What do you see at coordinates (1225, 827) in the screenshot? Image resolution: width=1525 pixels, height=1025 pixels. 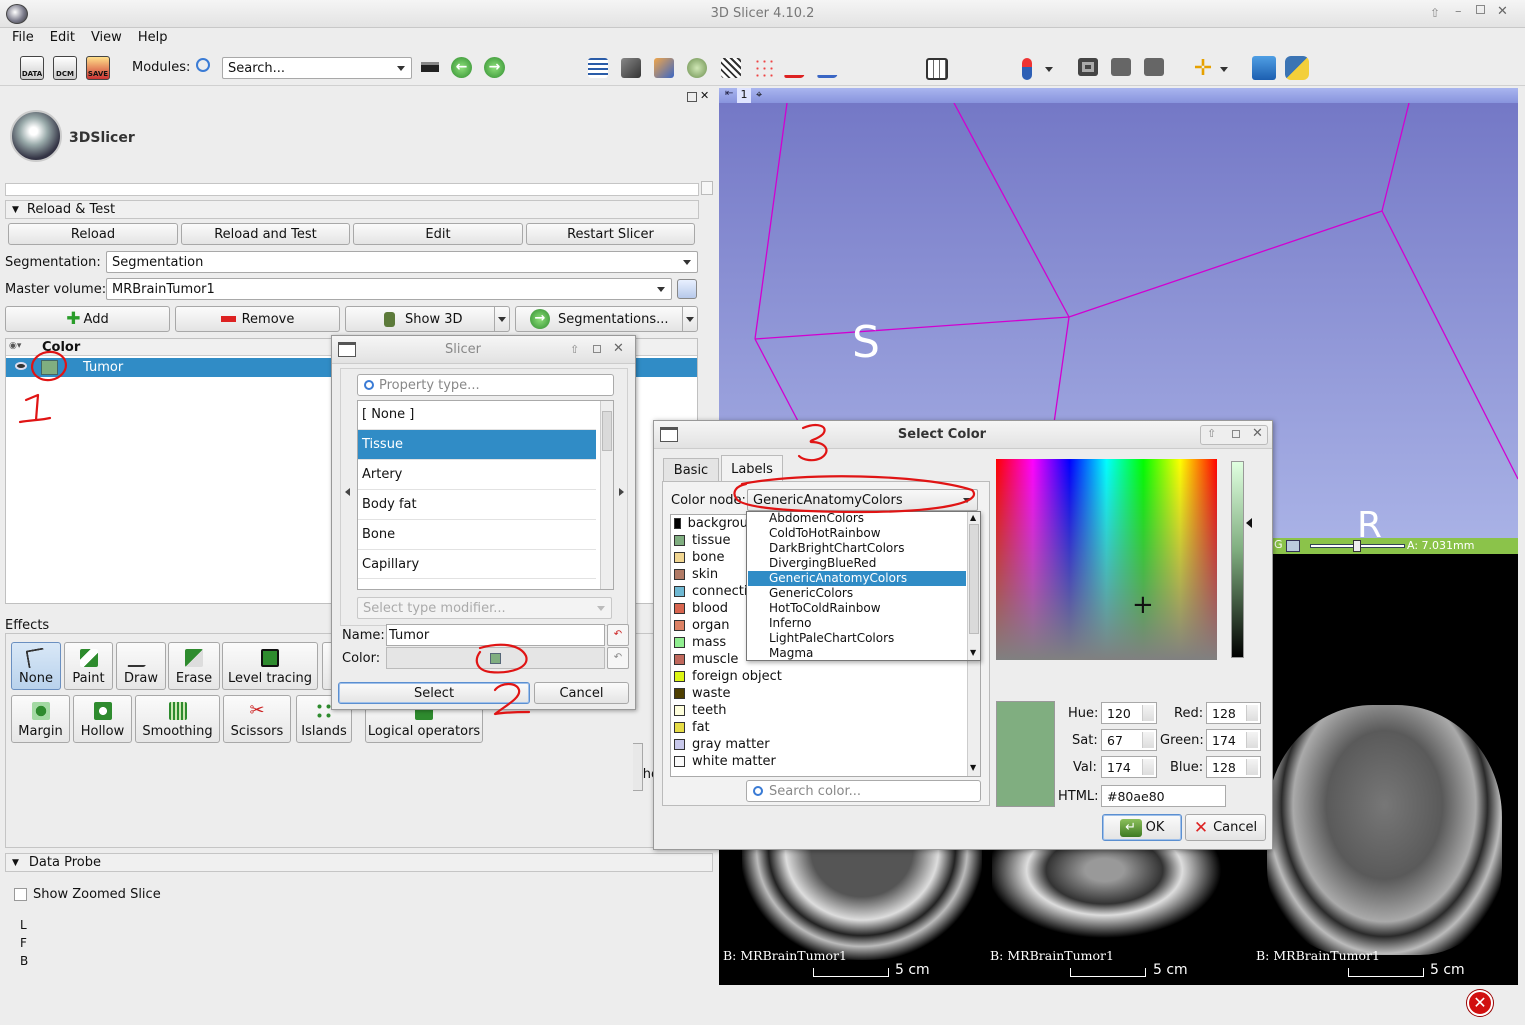 I see `color-cancel-button: ✕ Cancel` at bounding box center [1225, 827].